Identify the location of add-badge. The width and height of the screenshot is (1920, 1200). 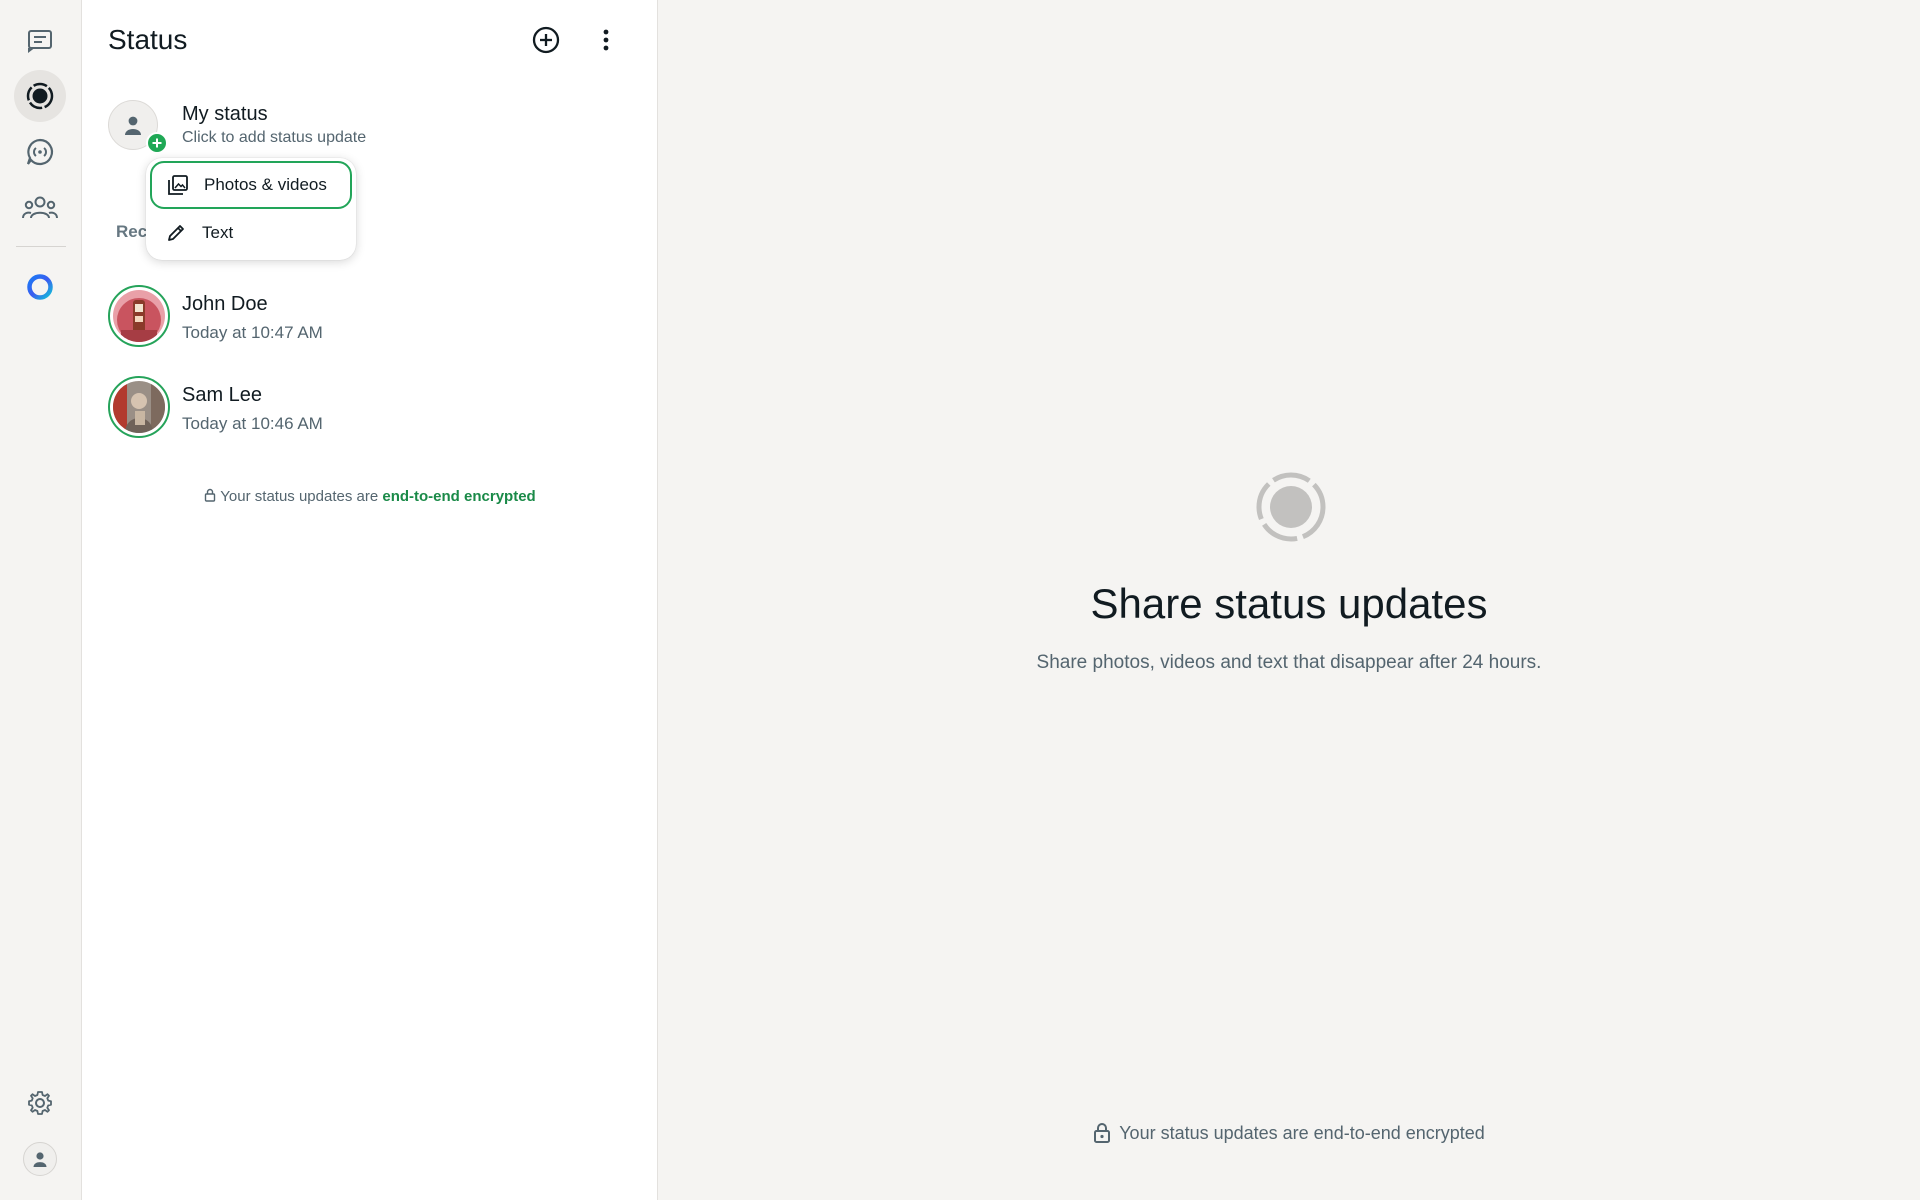
(157, 143).